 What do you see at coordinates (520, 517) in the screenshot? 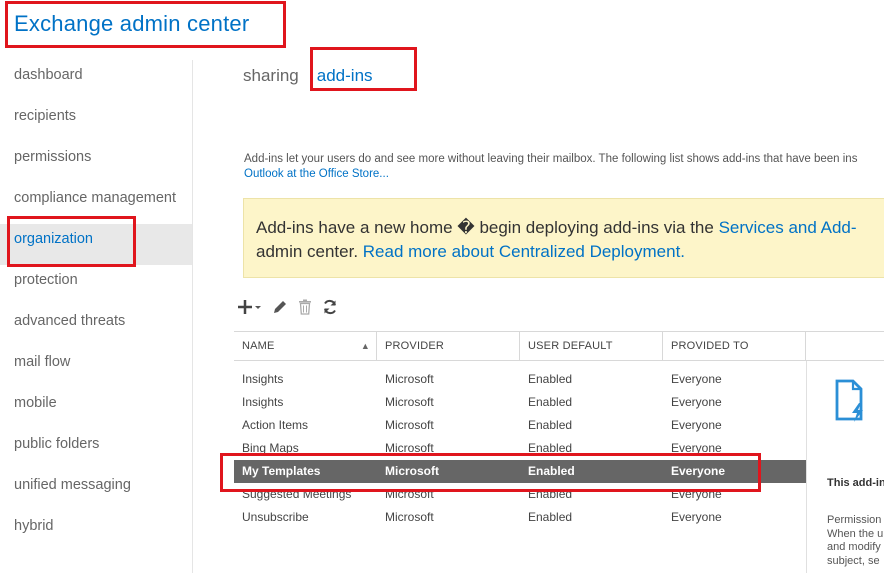
I see `table-row: Unsubscribe Microsoft Enabled Everyone` at bounding box center [520, 517].